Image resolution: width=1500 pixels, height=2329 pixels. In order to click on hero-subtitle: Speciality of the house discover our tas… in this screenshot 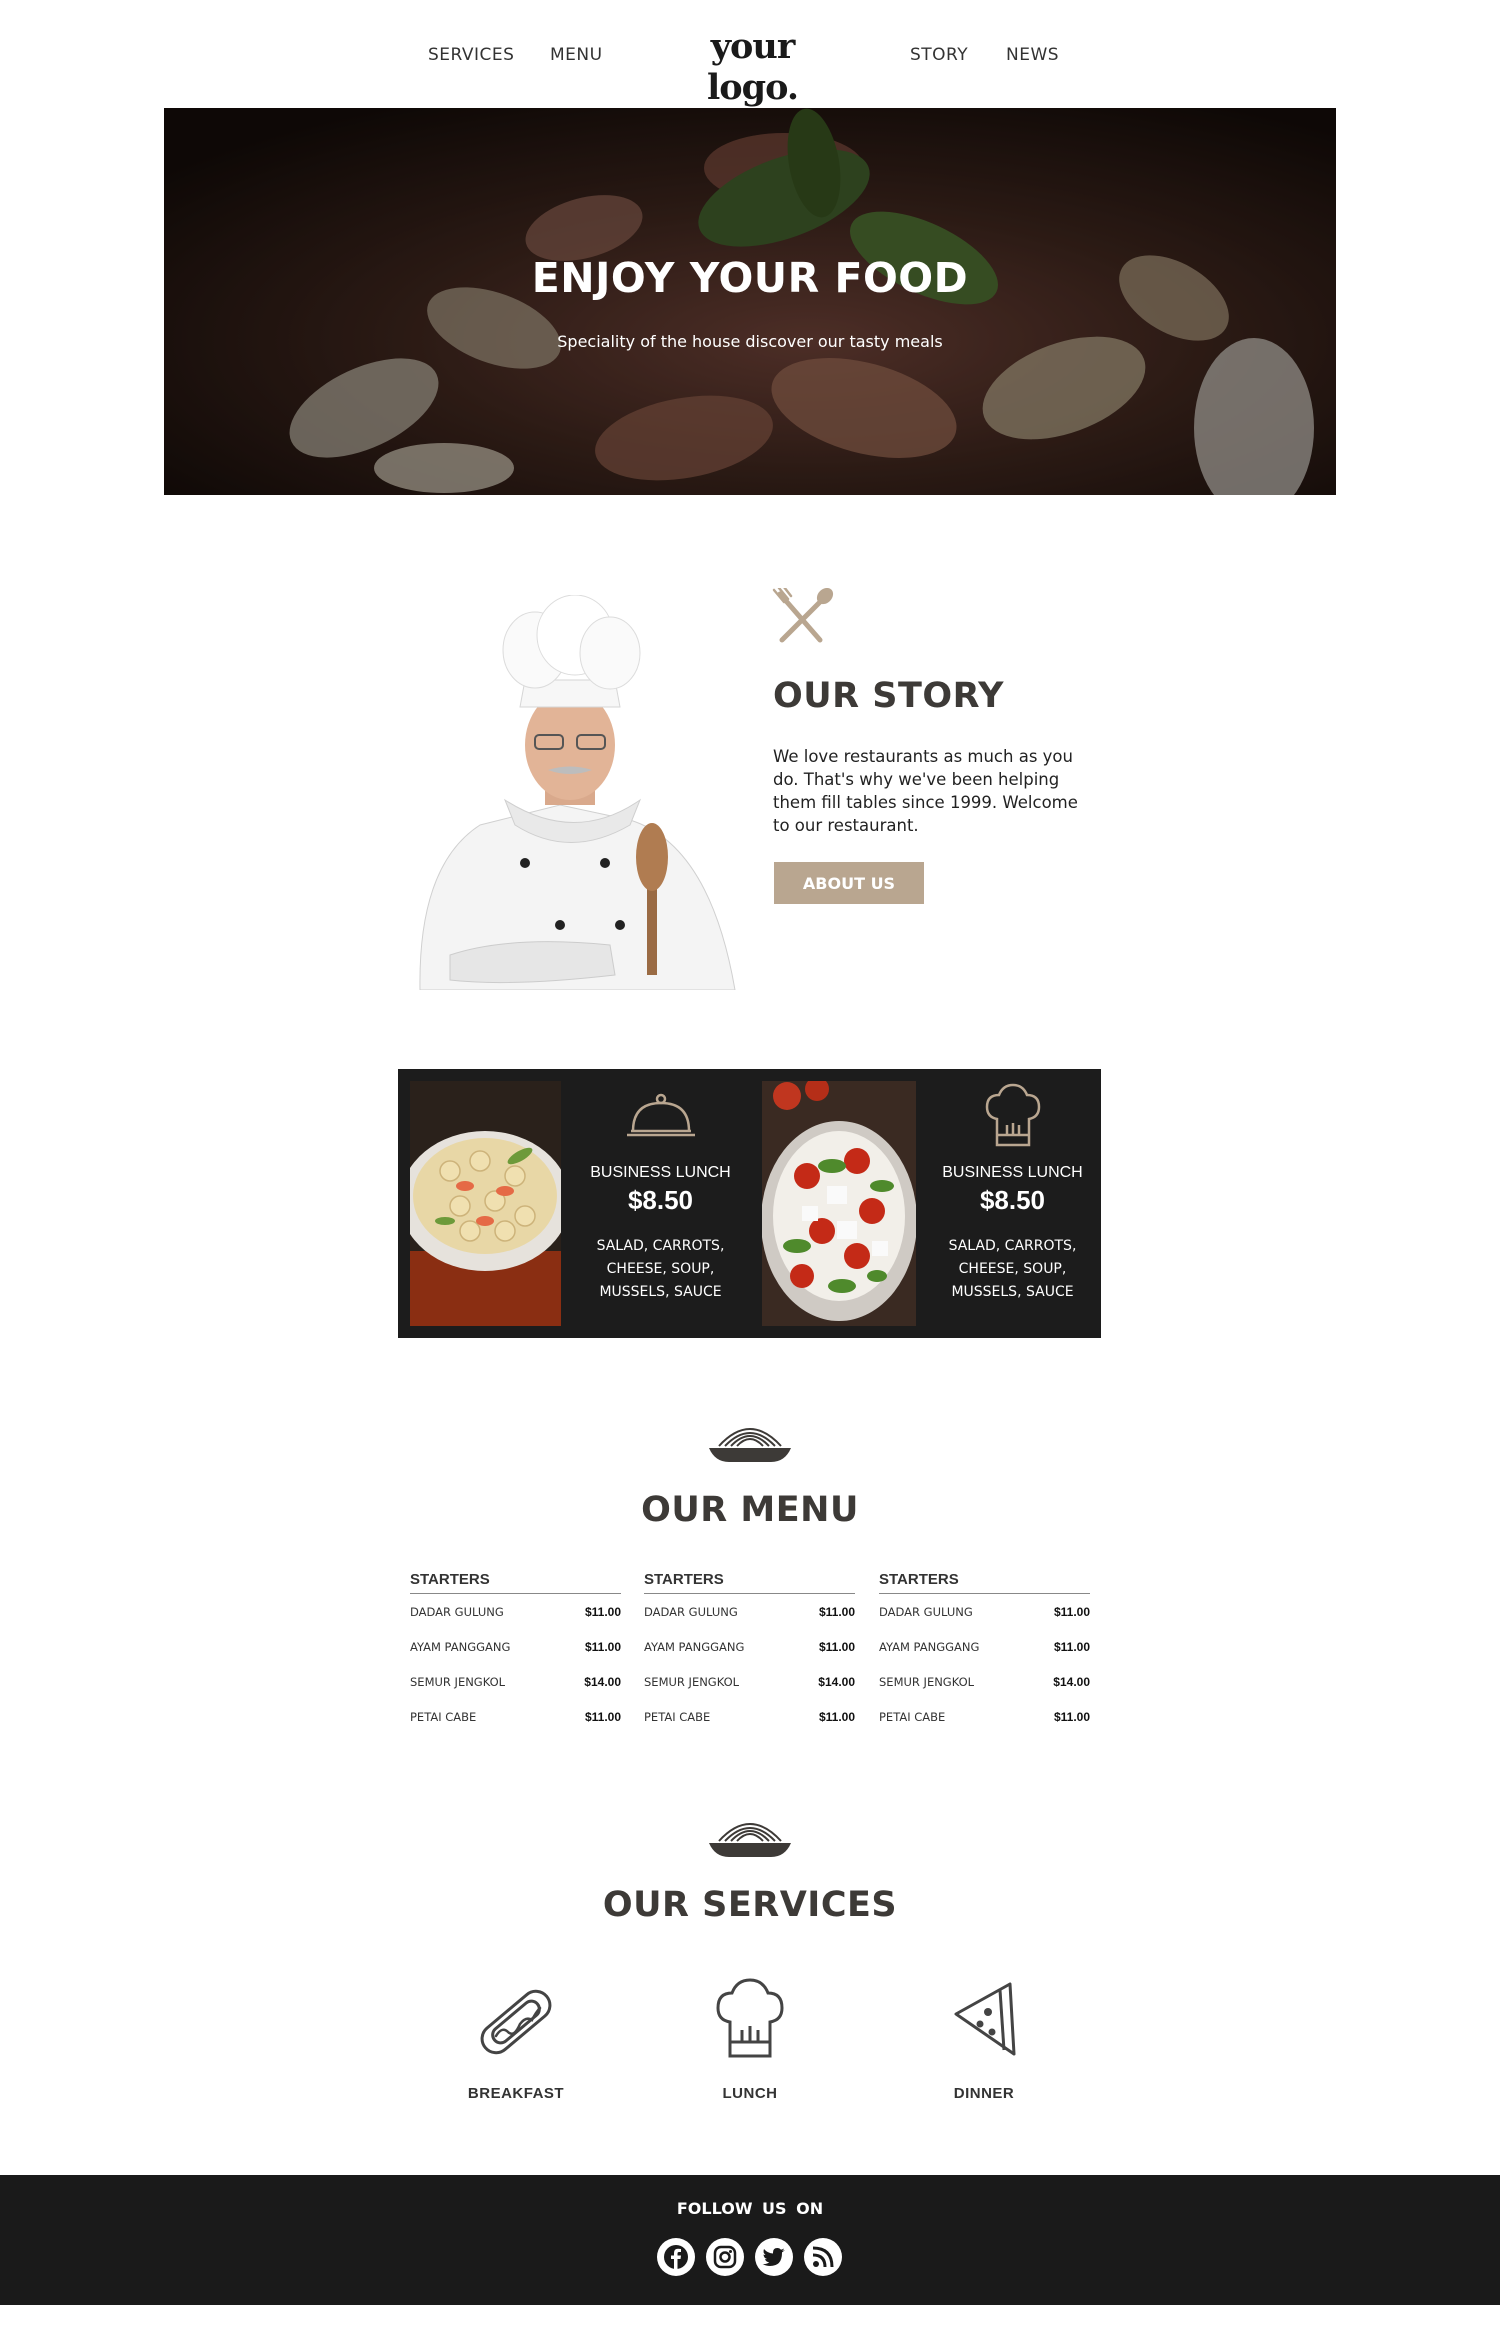, I will do `click(750, 341)`.